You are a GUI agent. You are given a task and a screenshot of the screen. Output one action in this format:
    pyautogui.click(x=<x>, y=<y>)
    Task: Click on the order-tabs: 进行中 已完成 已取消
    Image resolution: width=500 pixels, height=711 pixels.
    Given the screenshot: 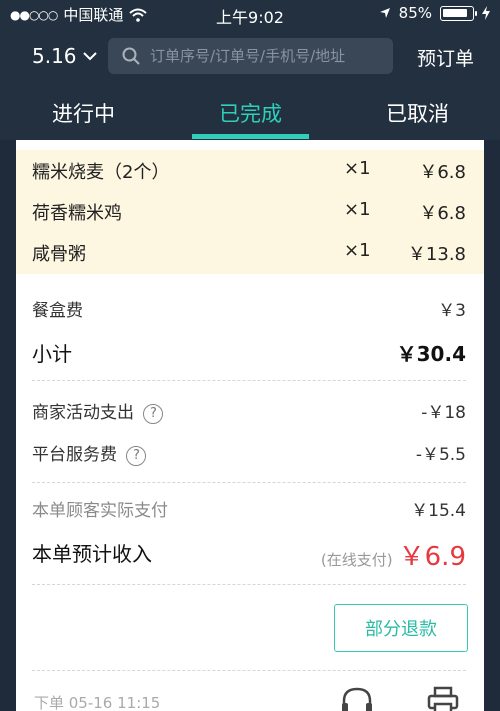 What is the action you would take?
    pyautogui.click(x=250, y=114)
    